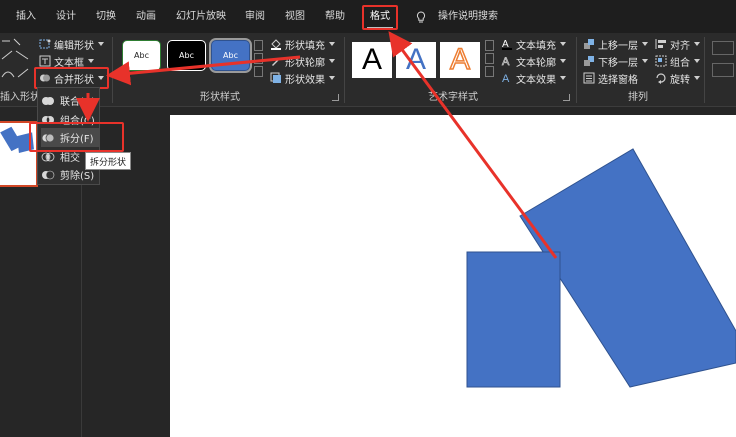 The image size is (736, 437). Describe the element at coordinates (48, 157) in the screenshot. I see `intersect-icon` at that location.